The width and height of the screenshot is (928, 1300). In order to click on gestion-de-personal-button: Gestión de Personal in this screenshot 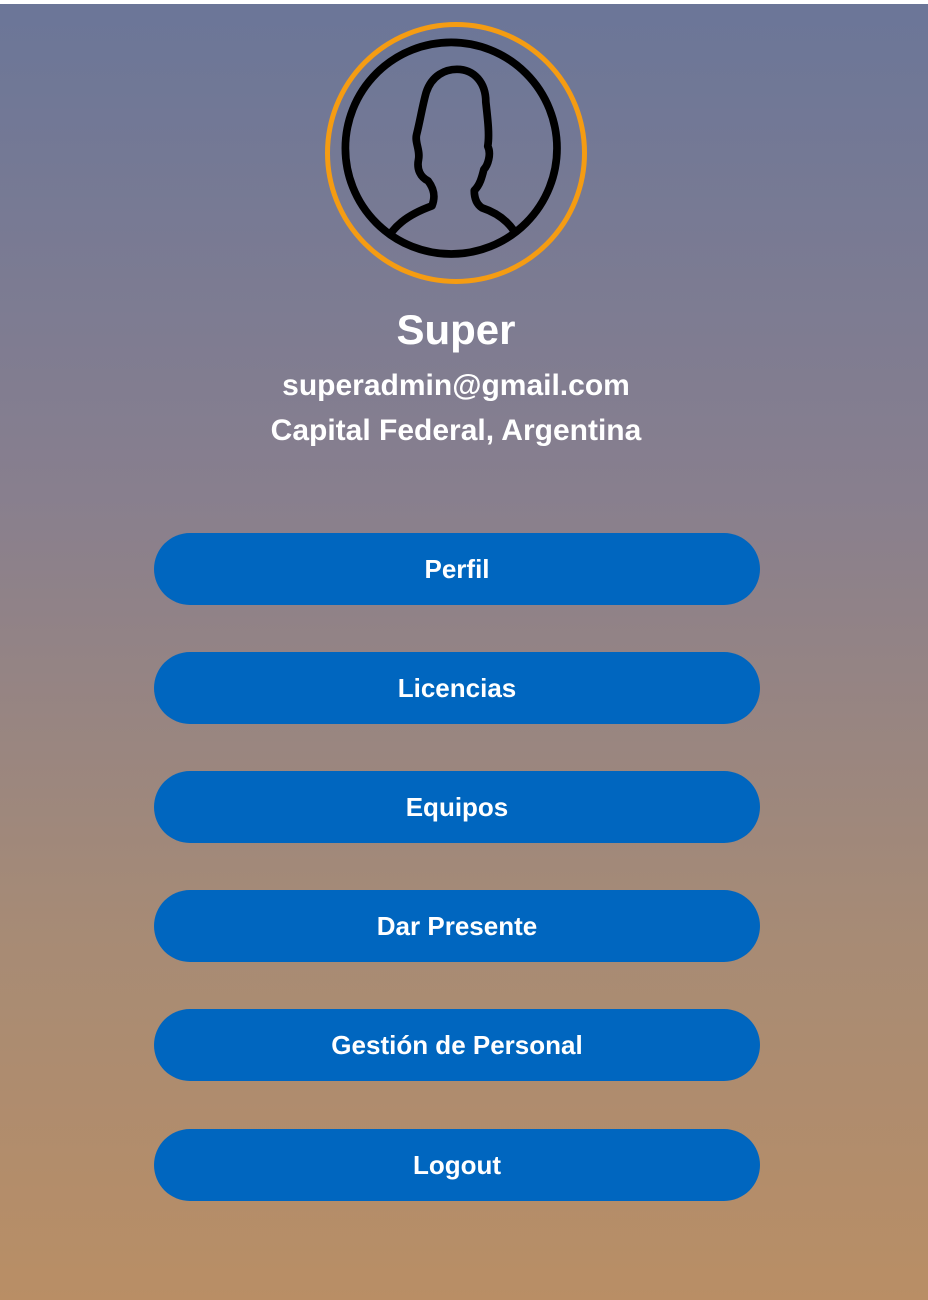, I will do `click(457, 1045)`.